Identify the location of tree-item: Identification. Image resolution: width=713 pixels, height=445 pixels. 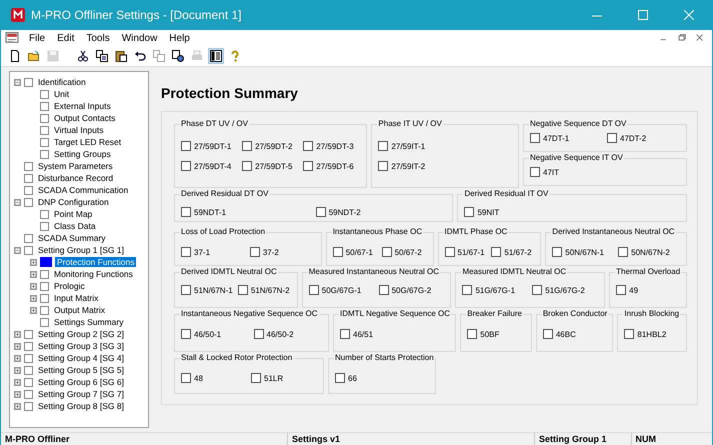
(62, 82).